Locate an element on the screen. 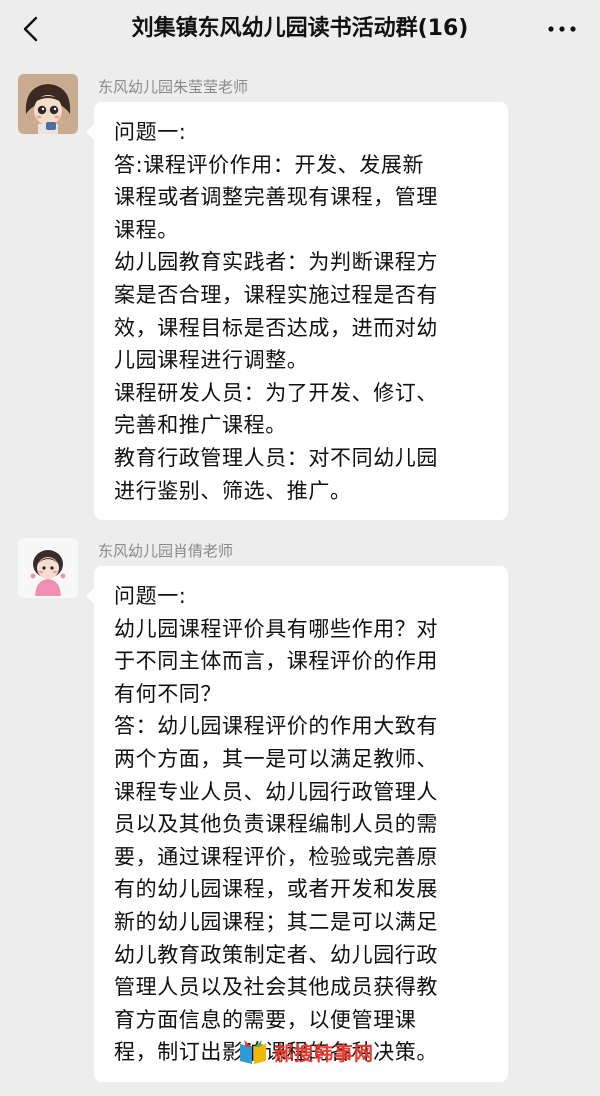  message-line: 课程专业人员、幼儿园行政管理人 is located at coordinates (276, 791).